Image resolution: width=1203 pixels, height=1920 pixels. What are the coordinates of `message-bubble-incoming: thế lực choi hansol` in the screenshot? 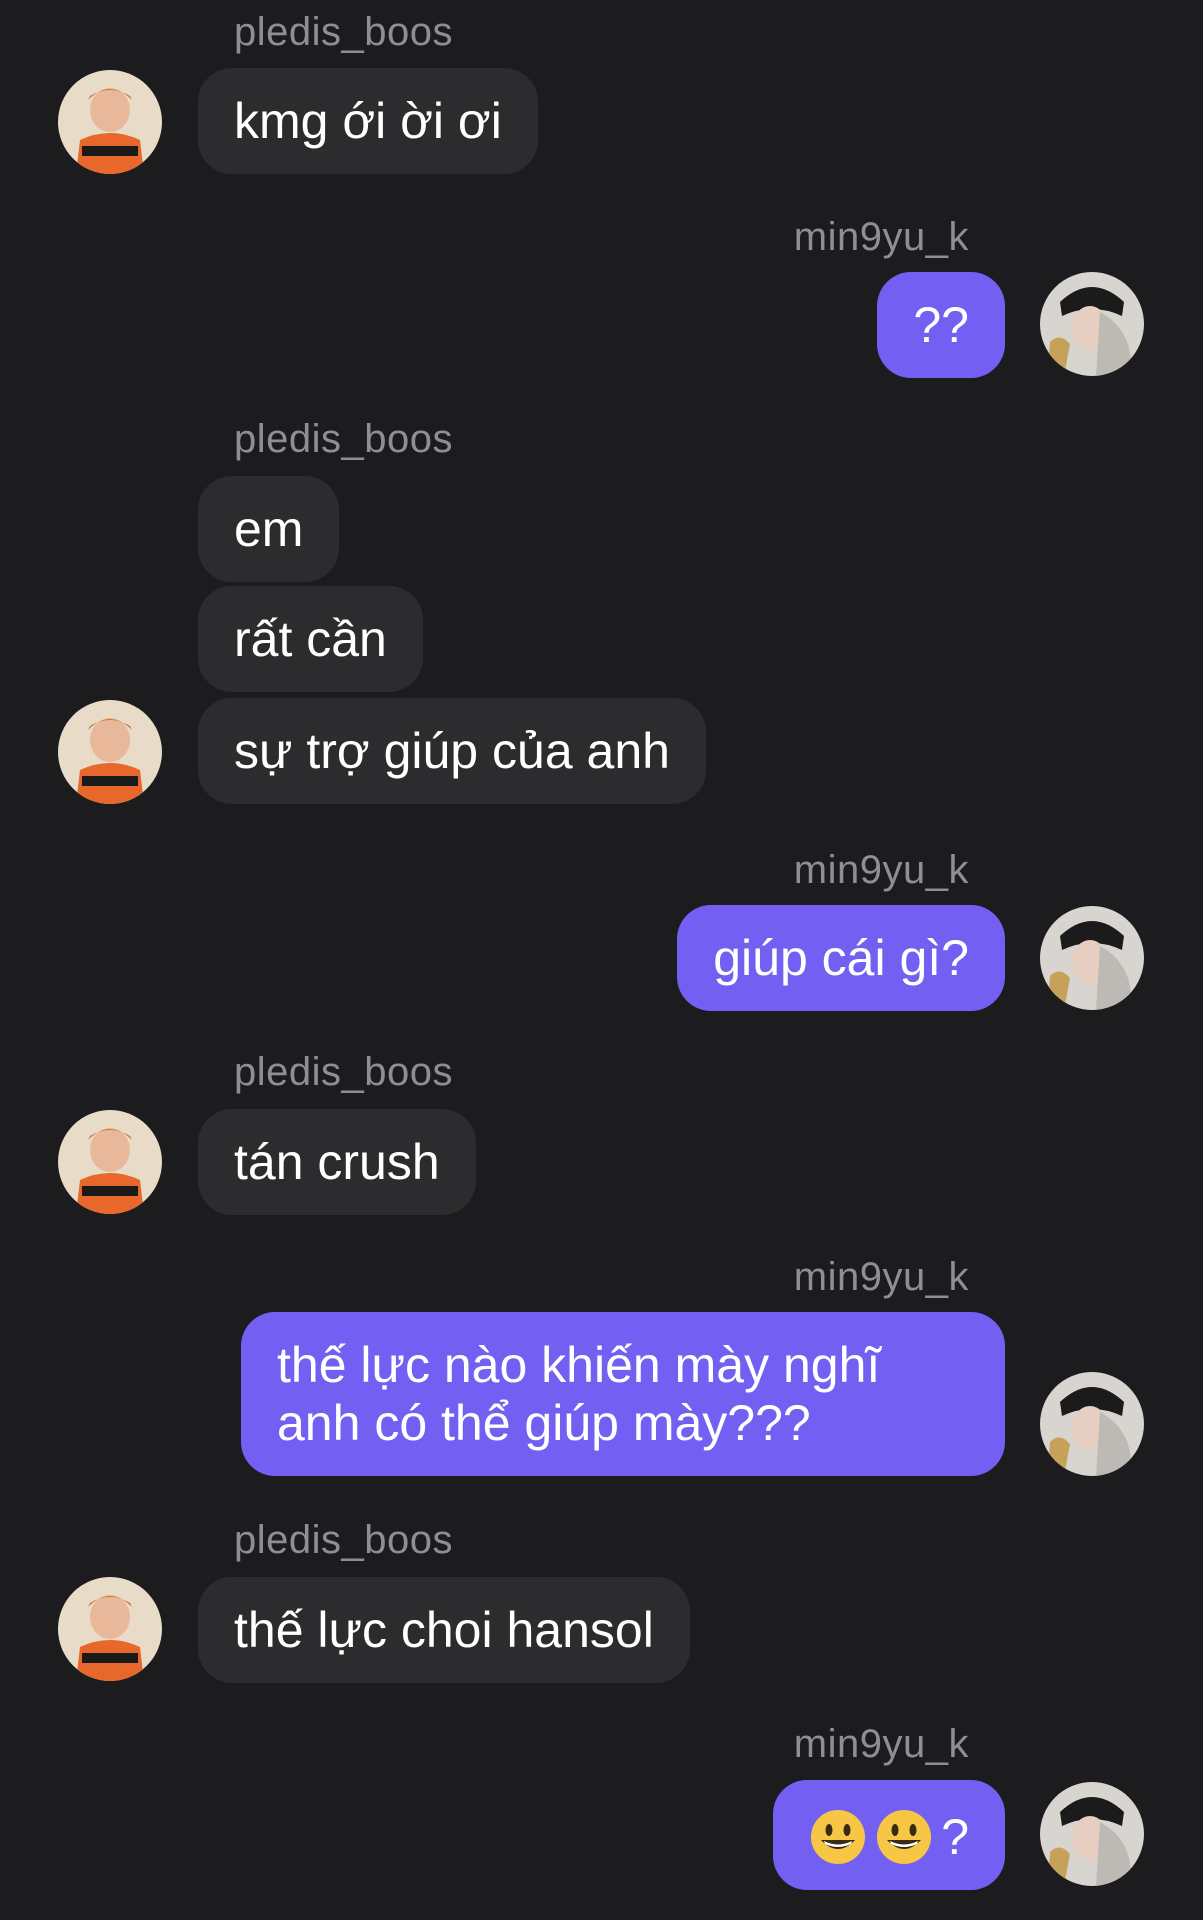 It's located at (444, 1630).